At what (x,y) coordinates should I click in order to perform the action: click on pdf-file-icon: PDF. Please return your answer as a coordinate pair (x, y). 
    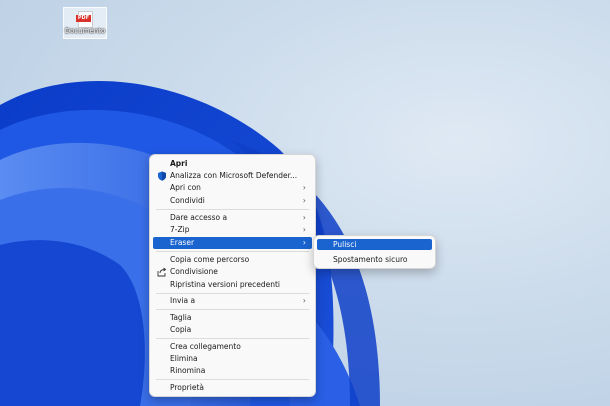
    Looking at the image, I should click on (84, 19).